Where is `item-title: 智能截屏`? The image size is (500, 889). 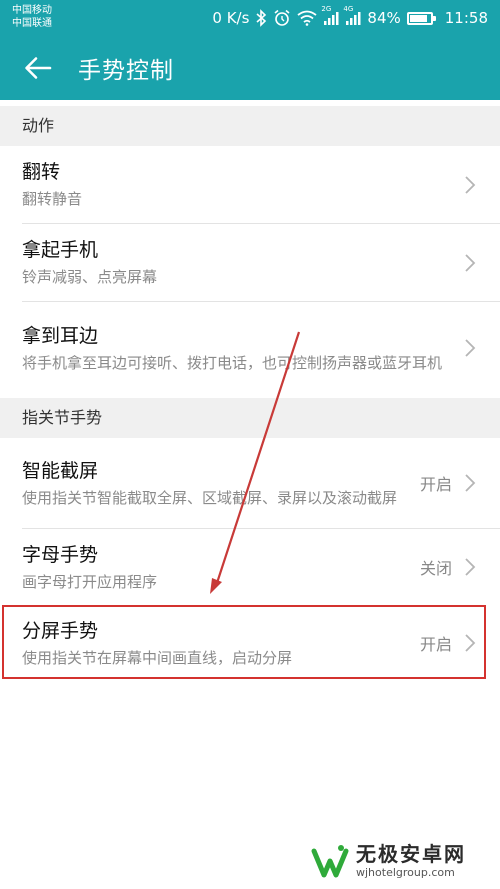 item-title: 智能截屏 is located at coordinates (60, 470).